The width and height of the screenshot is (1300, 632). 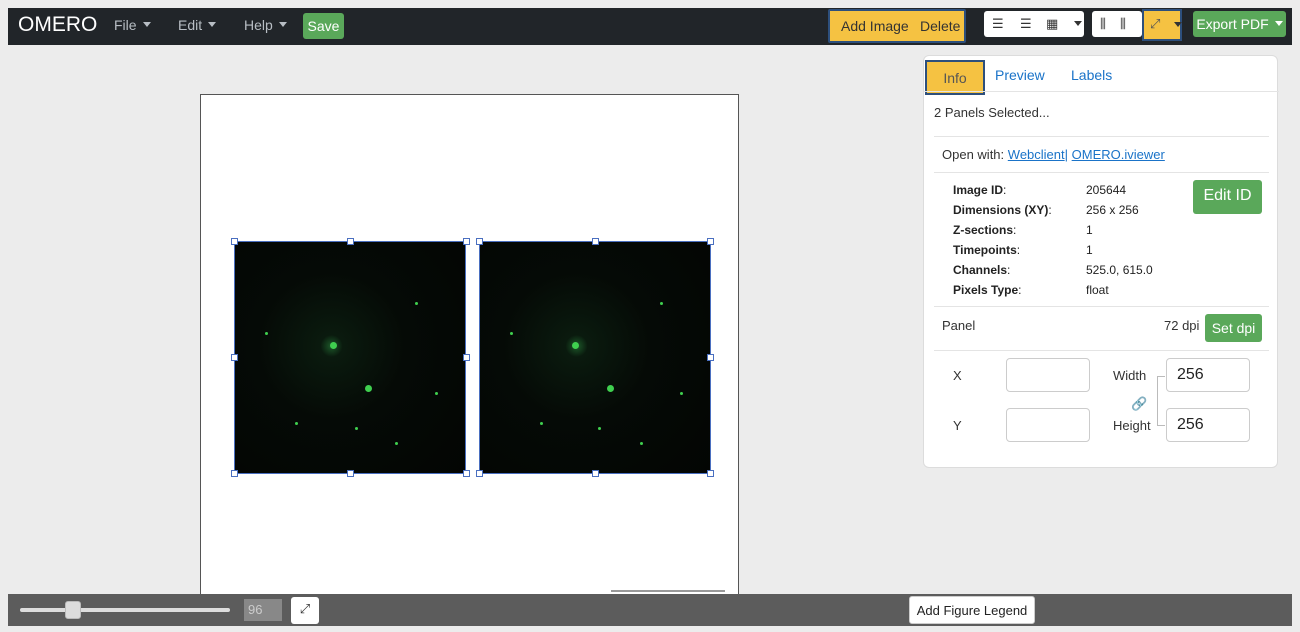 I want to click on export-pdf-button: Export PDF, so click(x=1239, y=24).